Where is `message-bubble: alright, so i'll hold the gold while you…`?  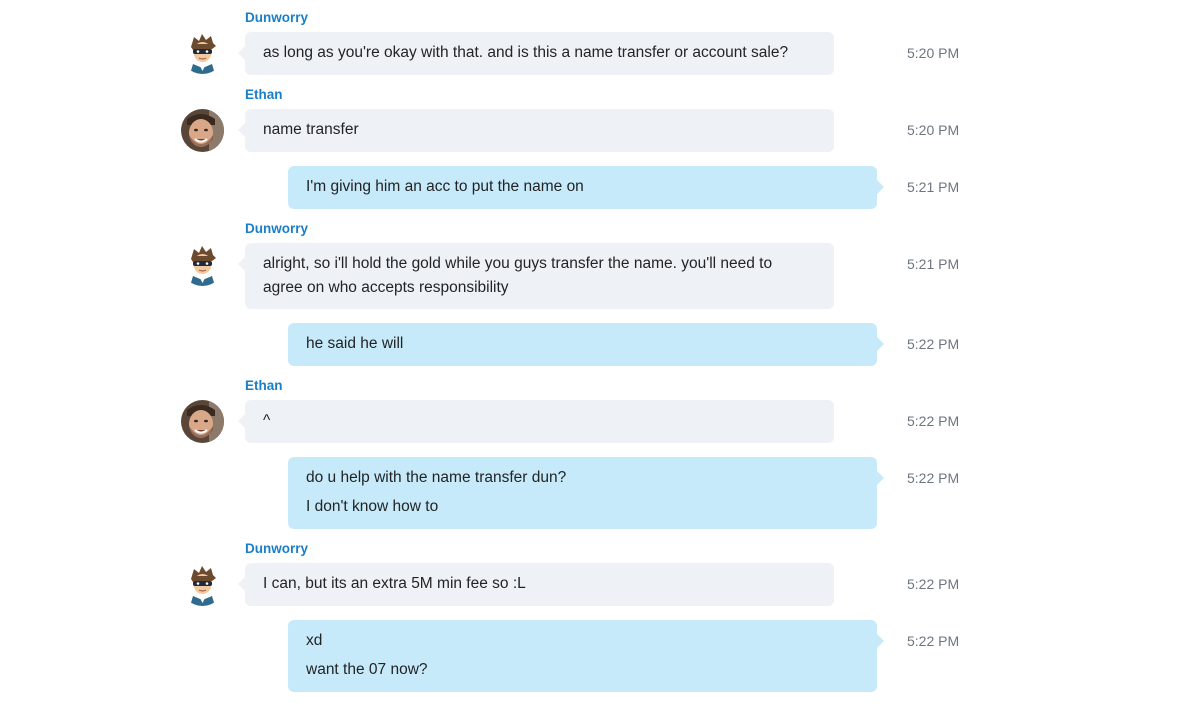
message-bubble: alright, so i'll hold the gold while you… is located at coordinates (536, 276).